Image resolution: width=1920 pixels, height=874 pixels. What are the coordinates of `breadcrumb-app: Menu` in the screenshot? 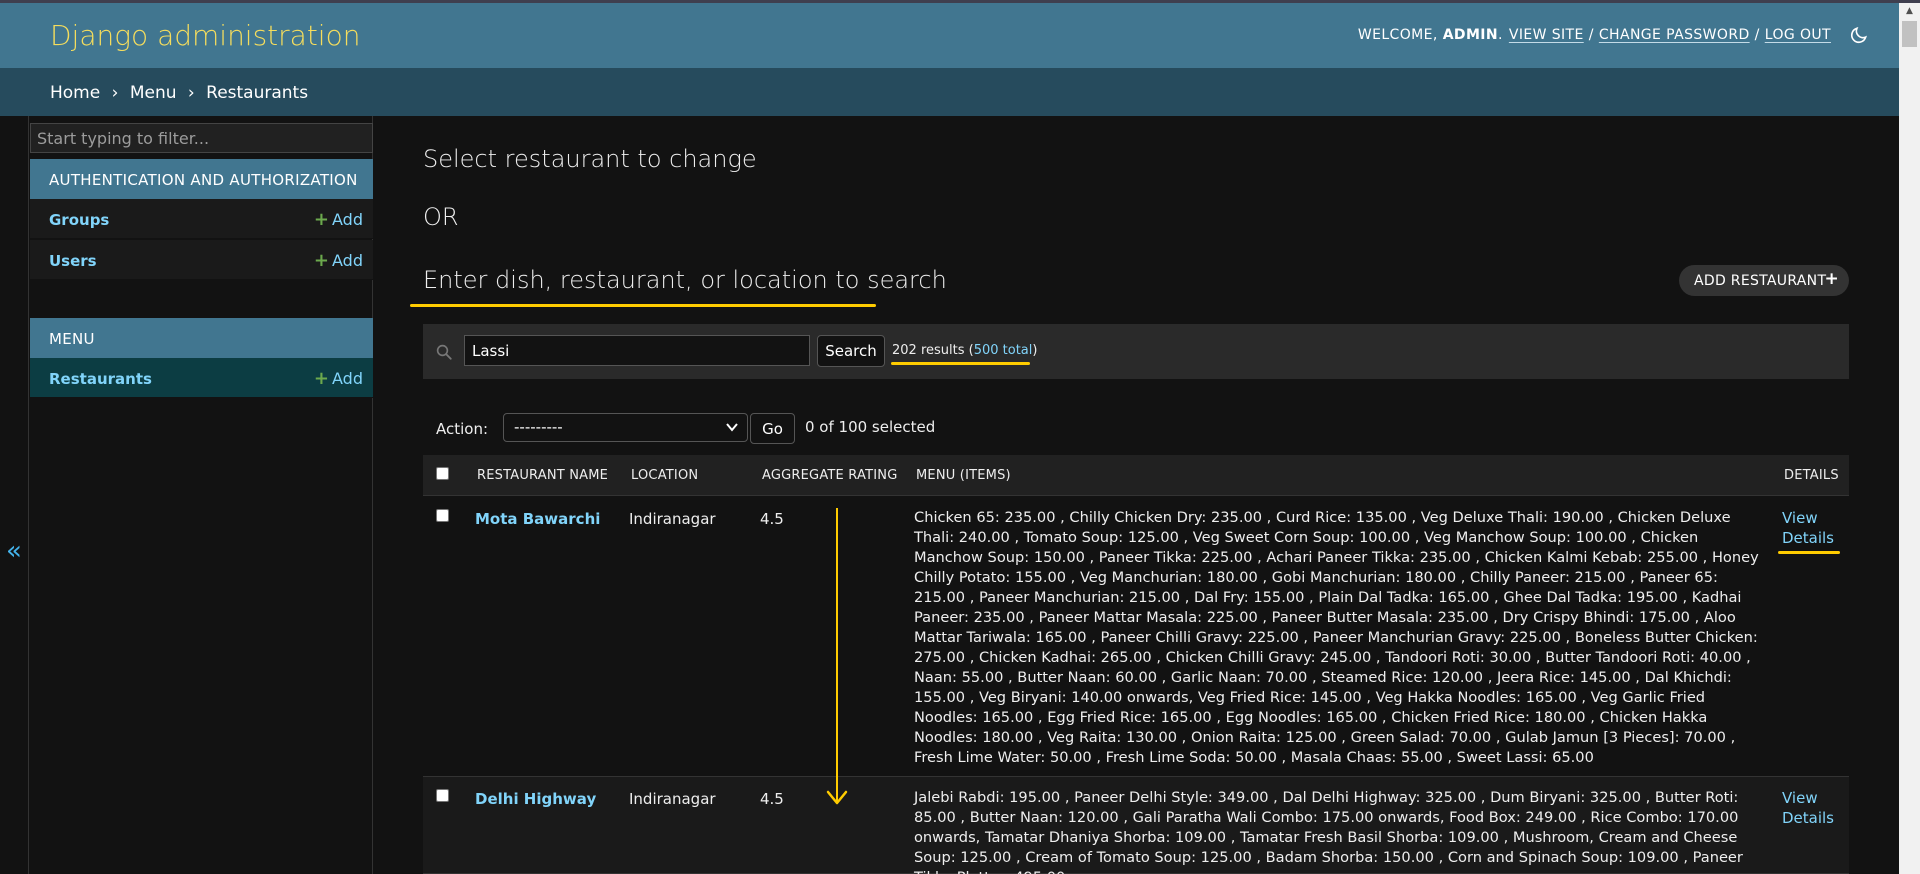 It's located at (153, 93).